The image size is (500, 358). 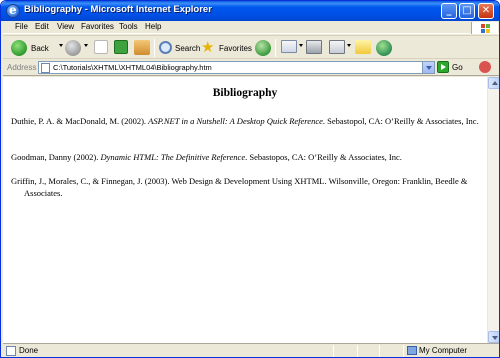 I want to click on status-text: Done, so click(x=29, y=350).